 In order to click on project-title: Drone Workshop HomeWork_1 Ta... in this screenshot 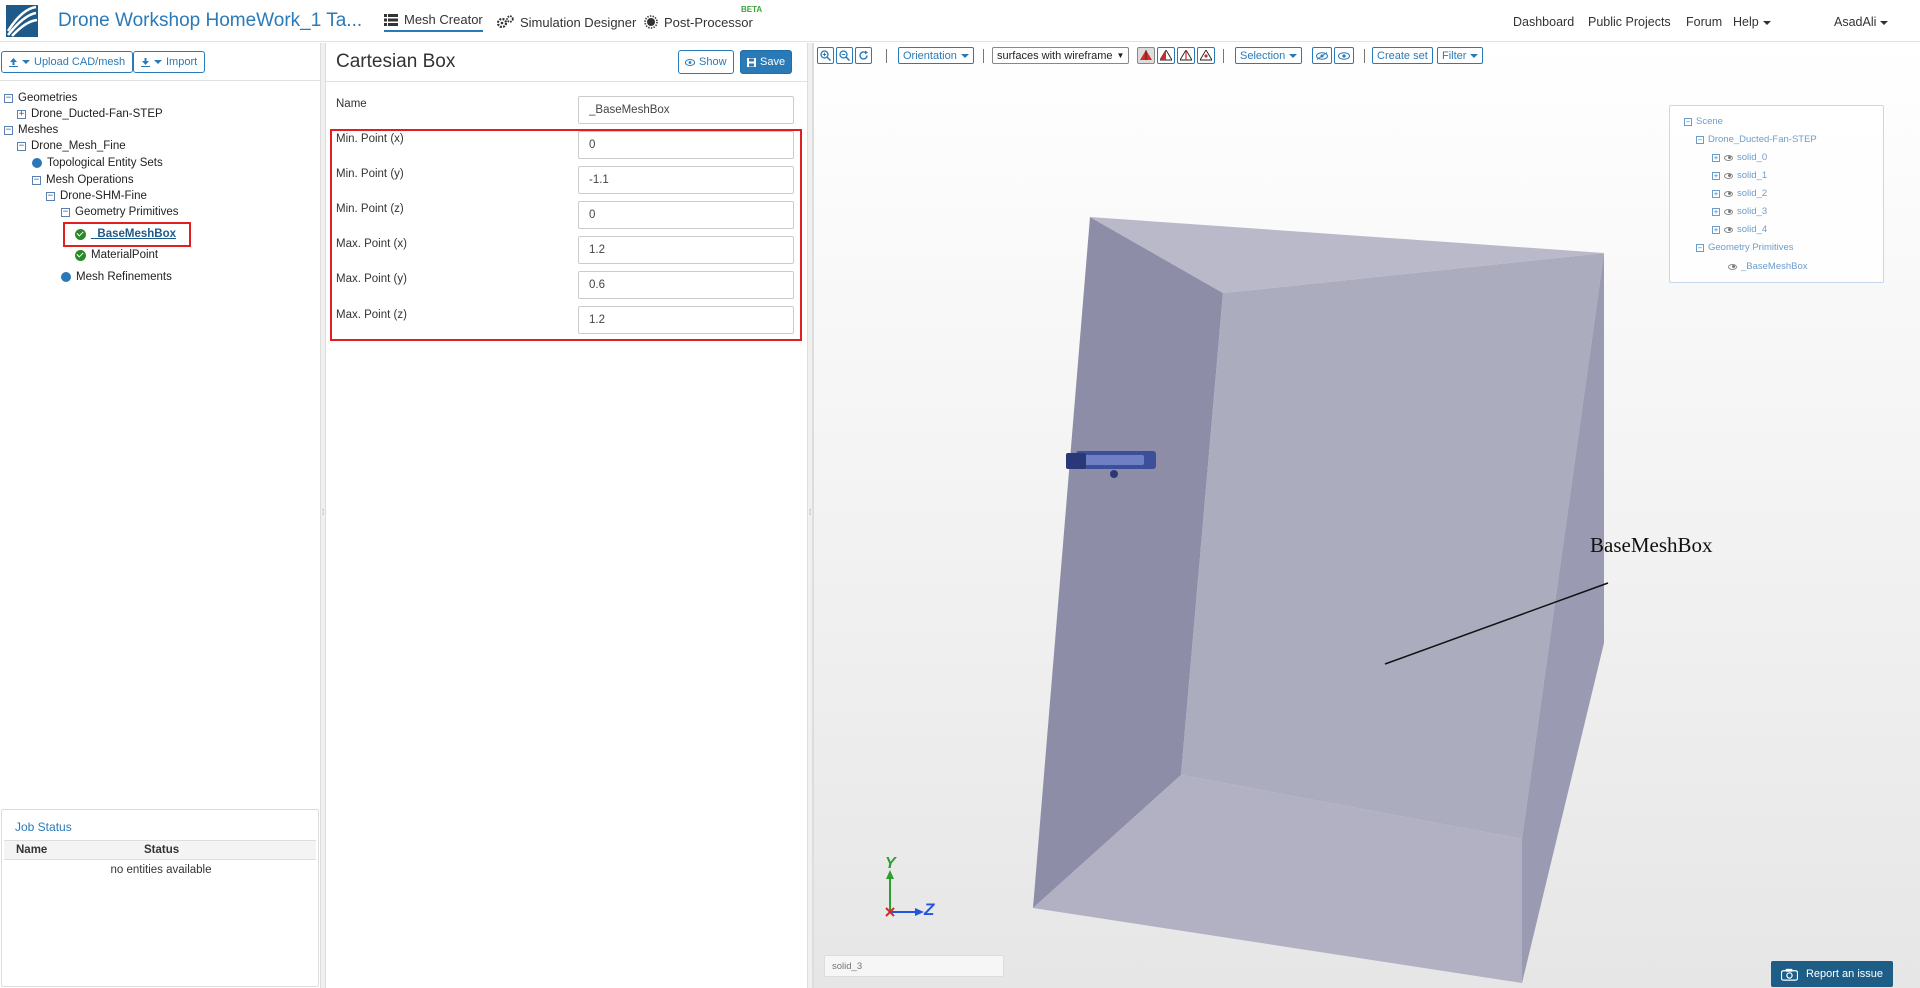, I will do `click(210, 21)`.